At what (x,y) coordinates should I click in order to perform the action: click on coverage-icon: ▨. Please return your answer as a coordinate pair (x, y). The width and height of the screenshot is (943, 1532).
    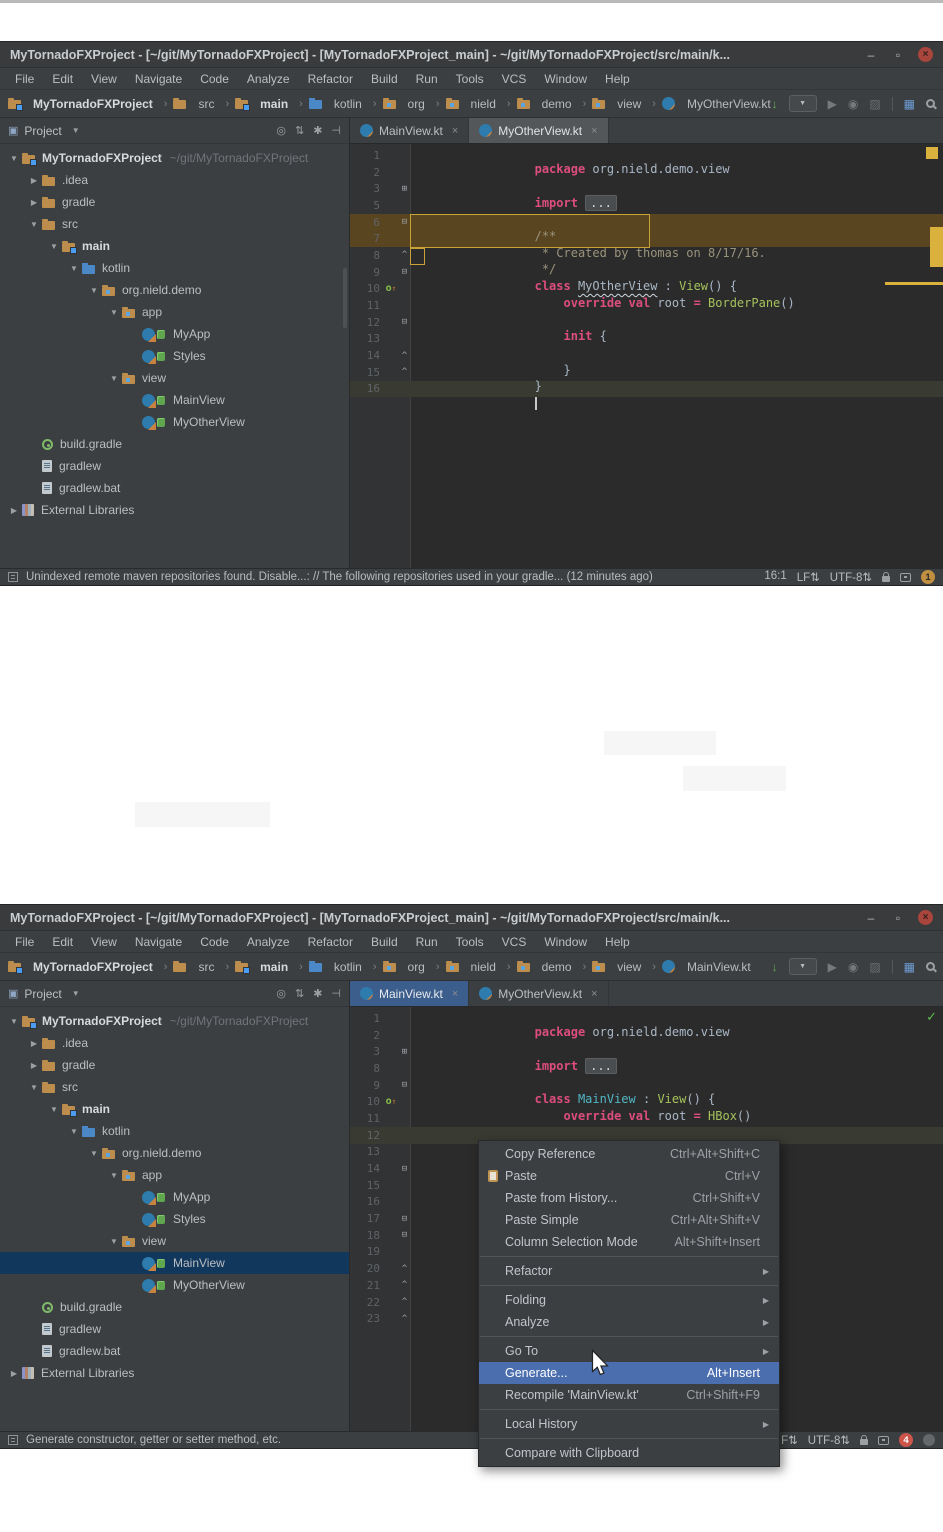
    Looking at the image, I should click on (874, 967).